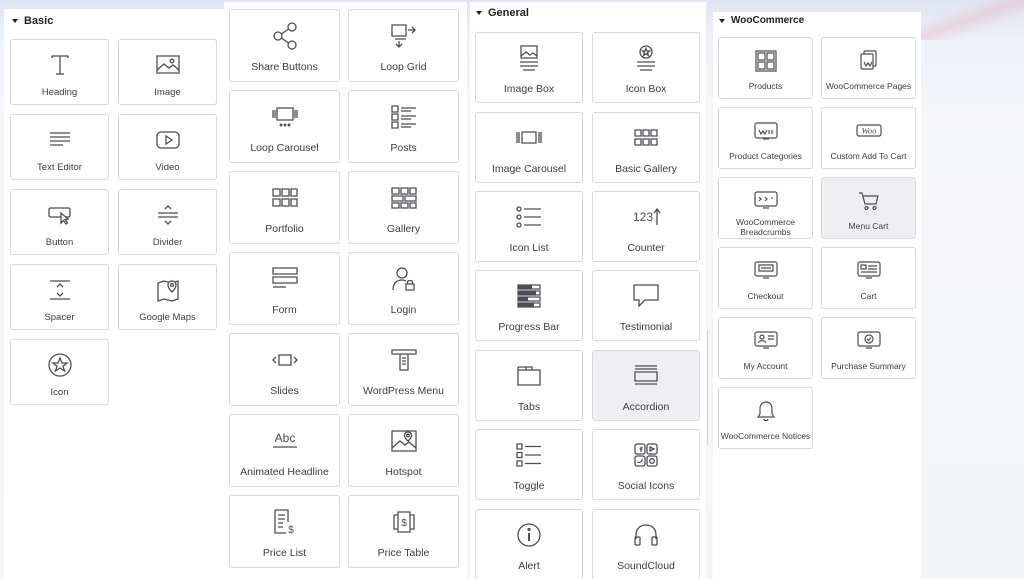 This screenshot has width=1024, height=579. Describe the element at coordinates (284, 369) in the screenshot. I see `widget-slides: Slides` at that location.